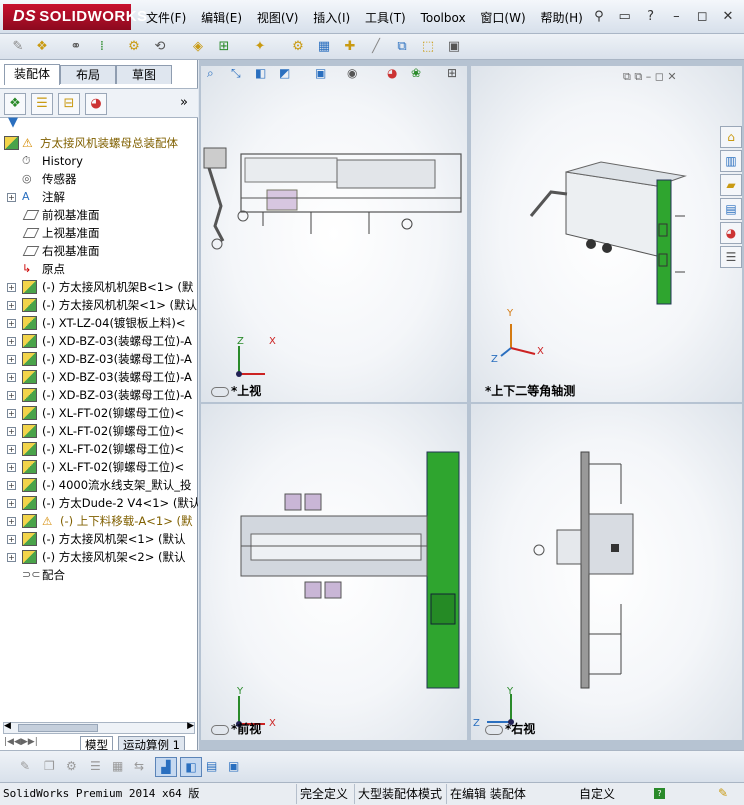 The width and height of the screenshot is (744, 805). What do you see at coordinates (144, 74) in the screenshot?
I see `tab-sketch: 草图` at bounding box center [144, 74].